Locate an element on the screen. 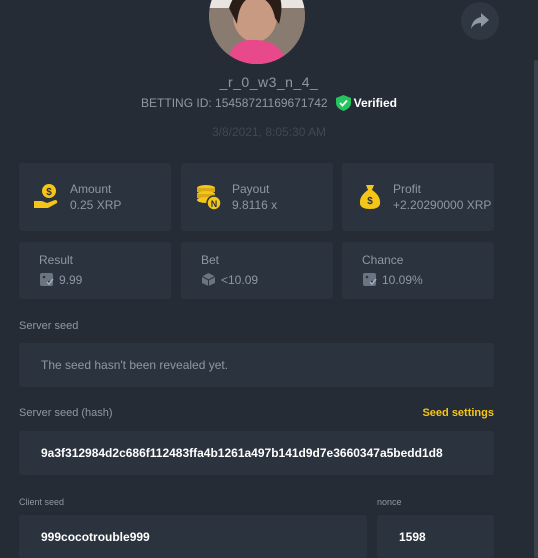 The width and height of the screenshot is (538, 558). profit-card: $ Profit +2.20290000 XRP is located at coordinates (418, 197).